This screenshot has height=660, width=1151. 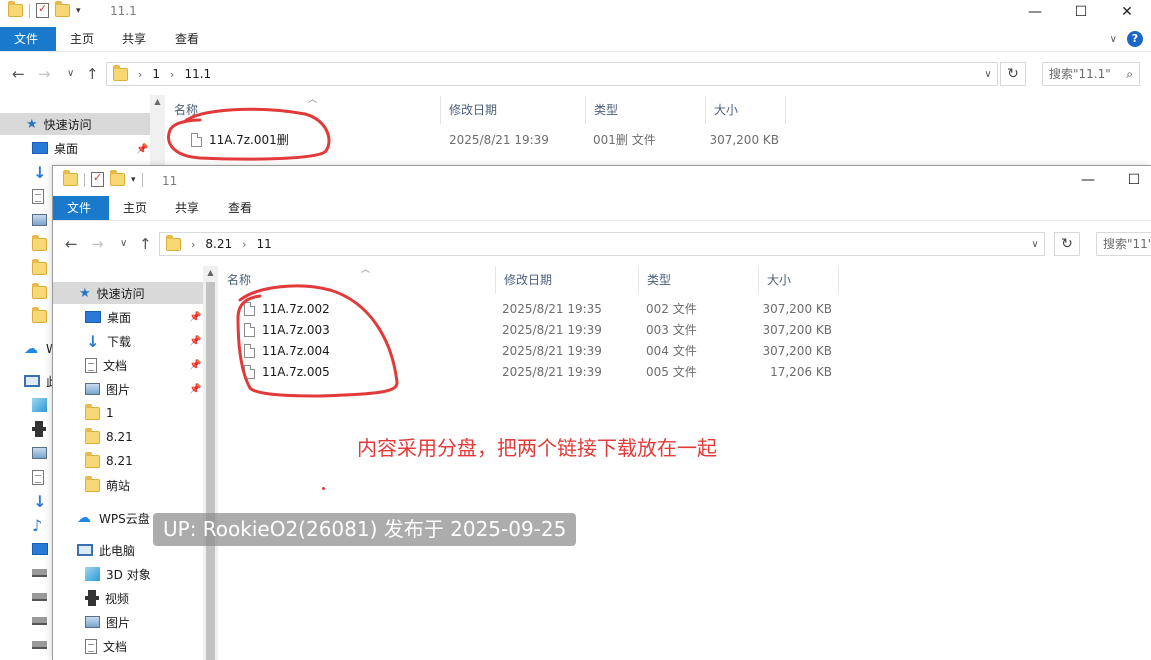 What do you see at coordinates (106, 550) in the screenshot?
I see `nav-this-pc: 此电脑` at bounding box center [106, 550].